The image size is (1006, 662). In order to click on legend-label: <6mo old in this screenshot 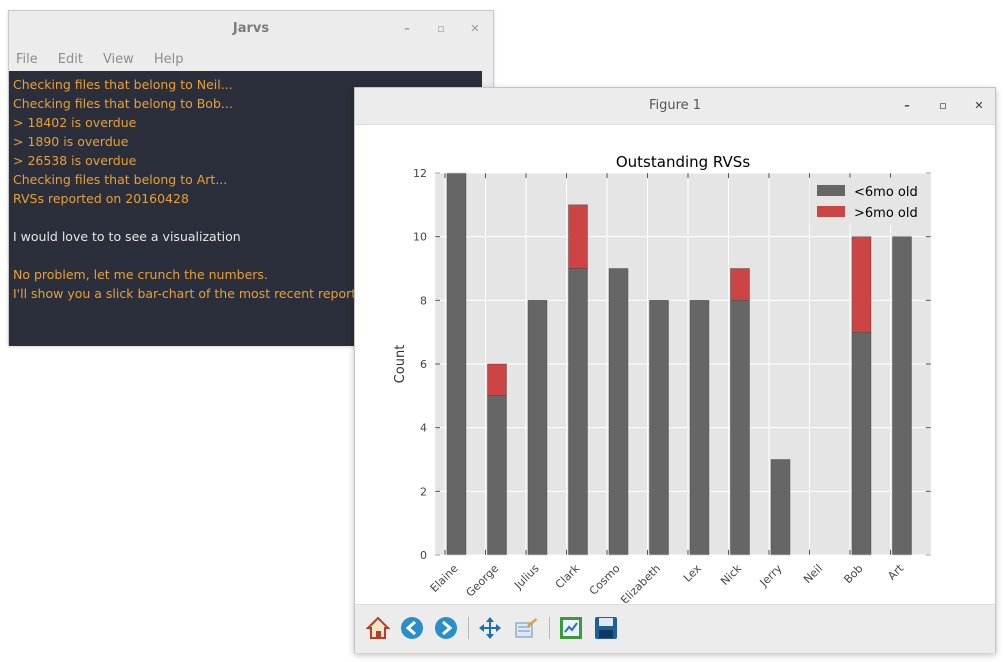, I will do `click(886, 192)`.